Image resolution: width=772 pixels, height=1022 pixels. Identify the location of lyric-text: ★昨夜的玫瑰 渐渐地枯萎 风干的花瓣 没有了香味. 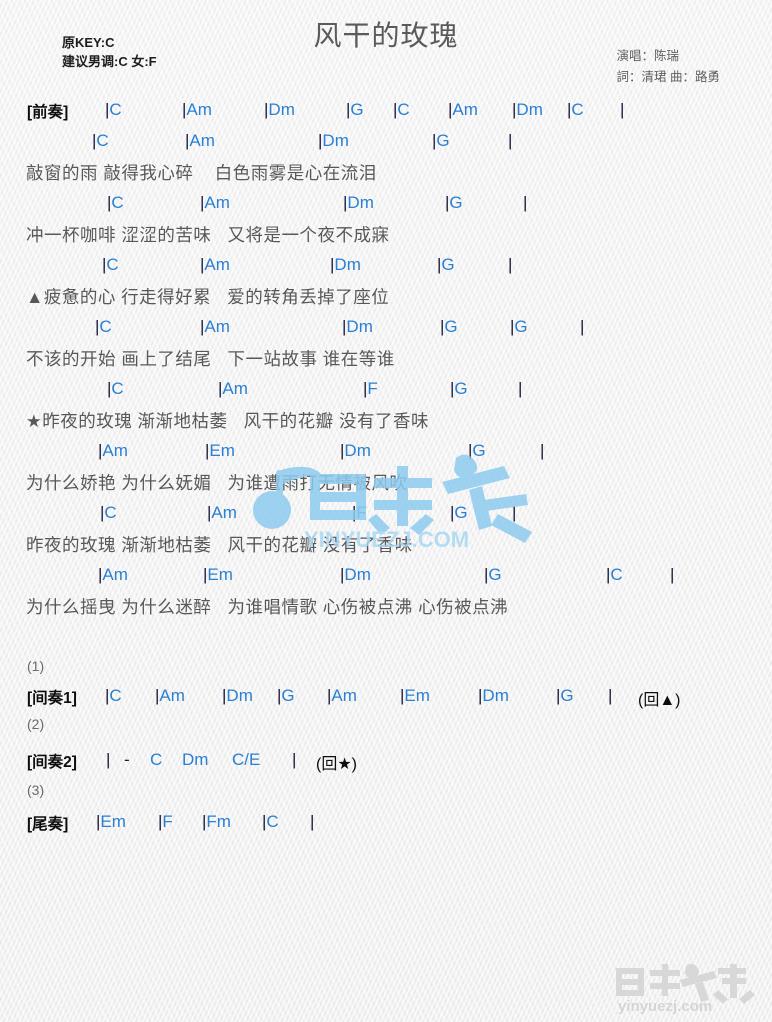
(227, 421).